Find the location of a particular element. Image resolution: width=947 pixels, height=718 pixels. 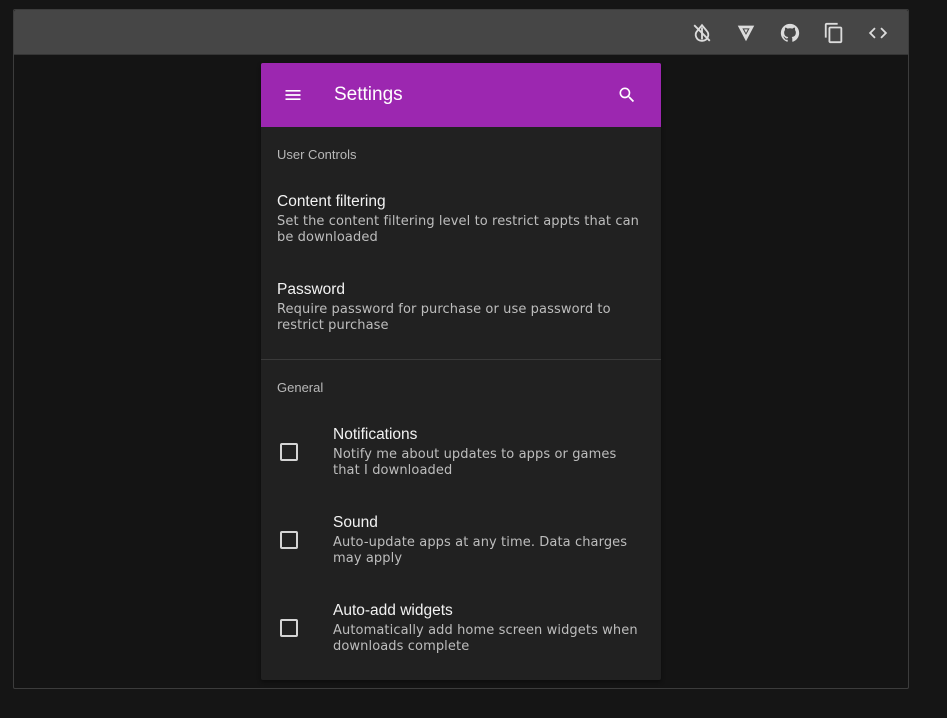

code-icon is located at coordinates (878, 33).